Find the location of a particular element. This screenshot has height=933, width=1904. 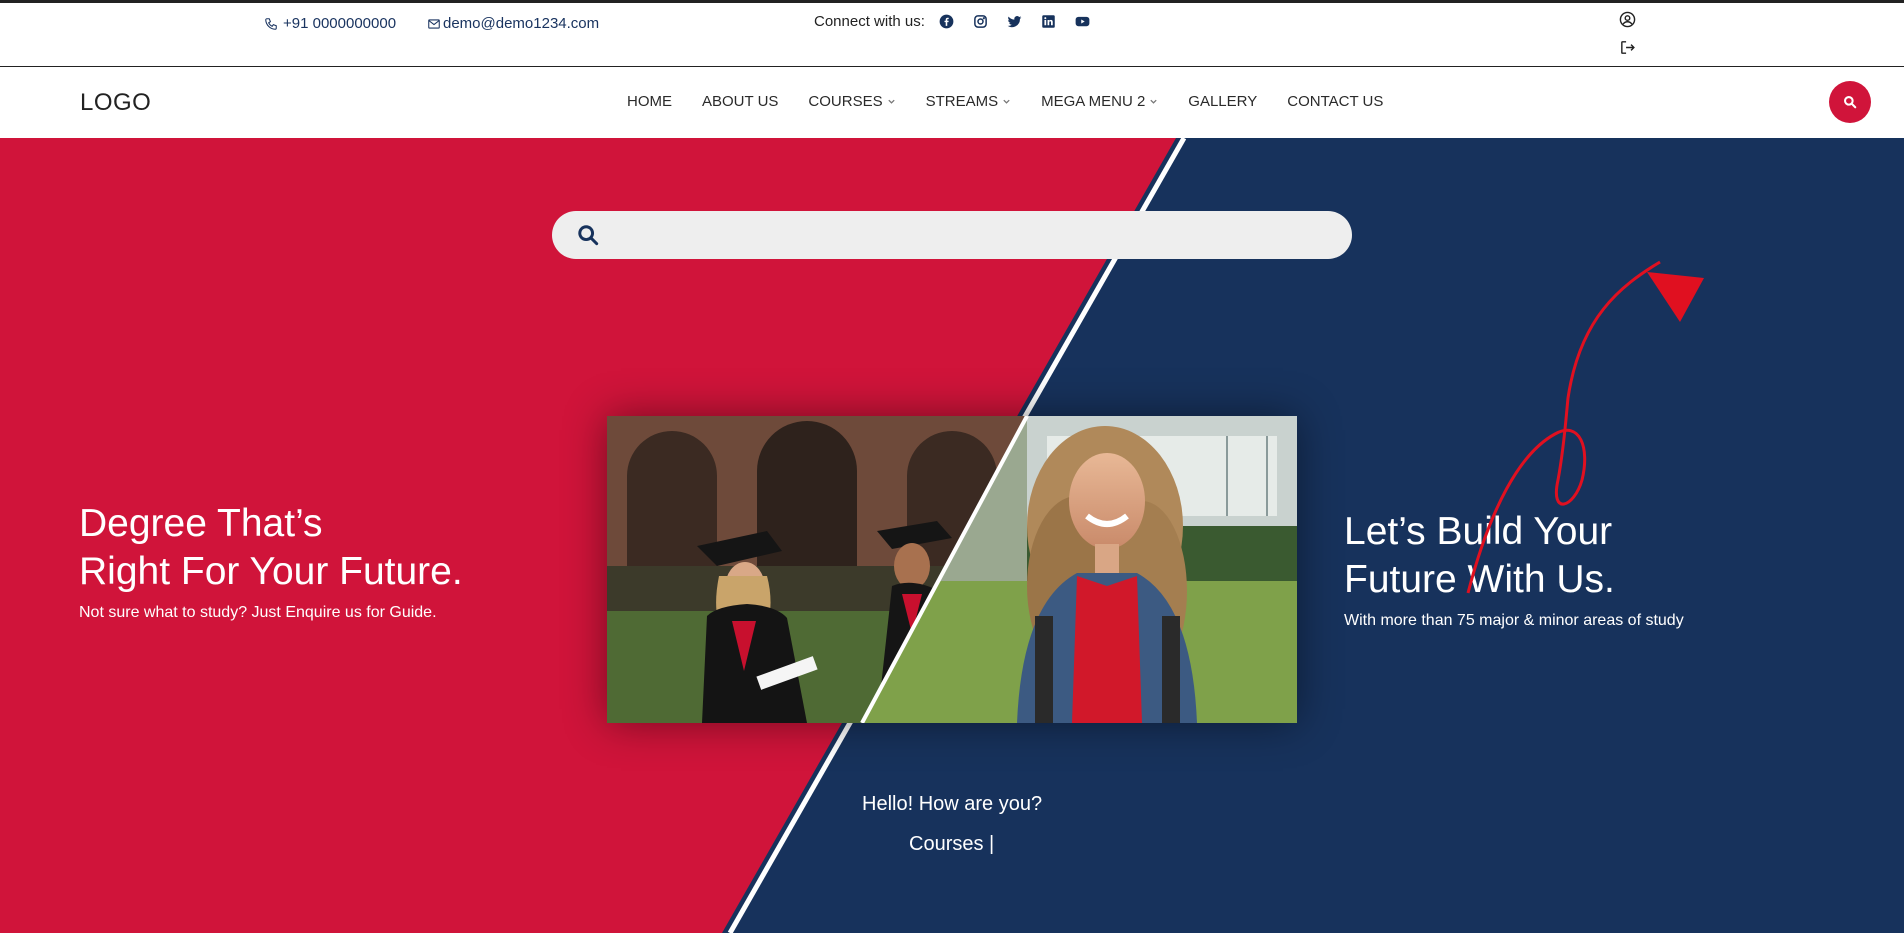

nav-item-mega-menu-2: MEGA MENU 2 is located at coordinates (1099, 101).